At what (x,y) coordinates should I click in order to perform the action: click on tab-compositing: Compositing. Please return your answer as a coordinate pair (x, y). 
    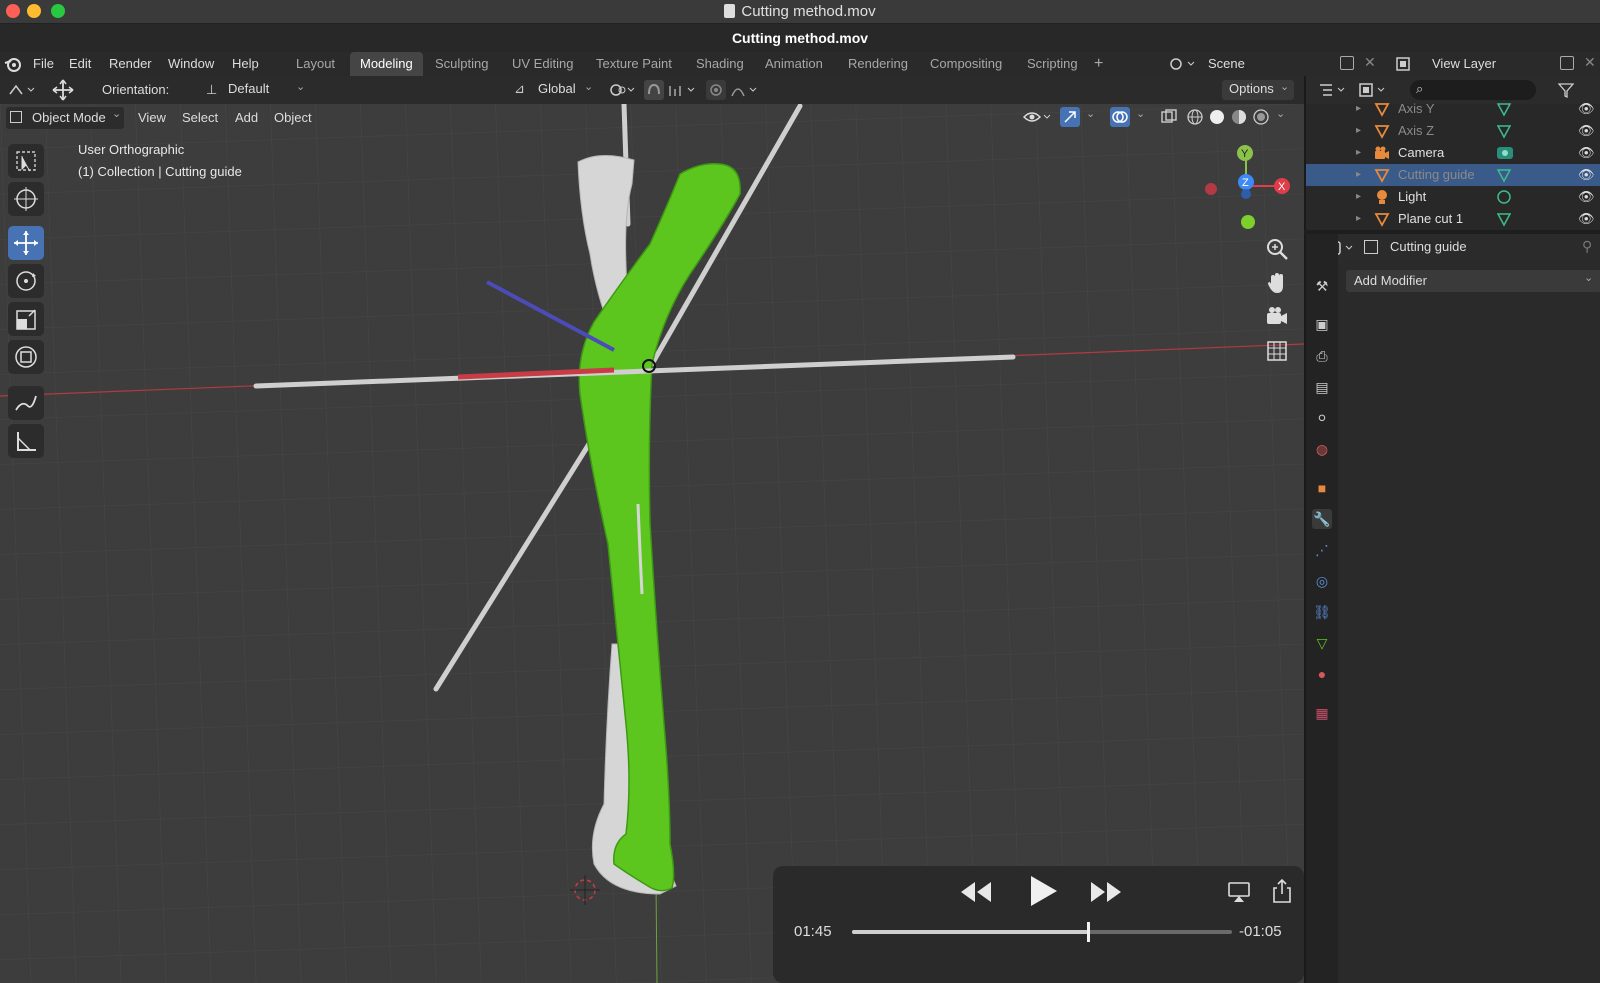
    Looking at the image, I should click on (966, 64).